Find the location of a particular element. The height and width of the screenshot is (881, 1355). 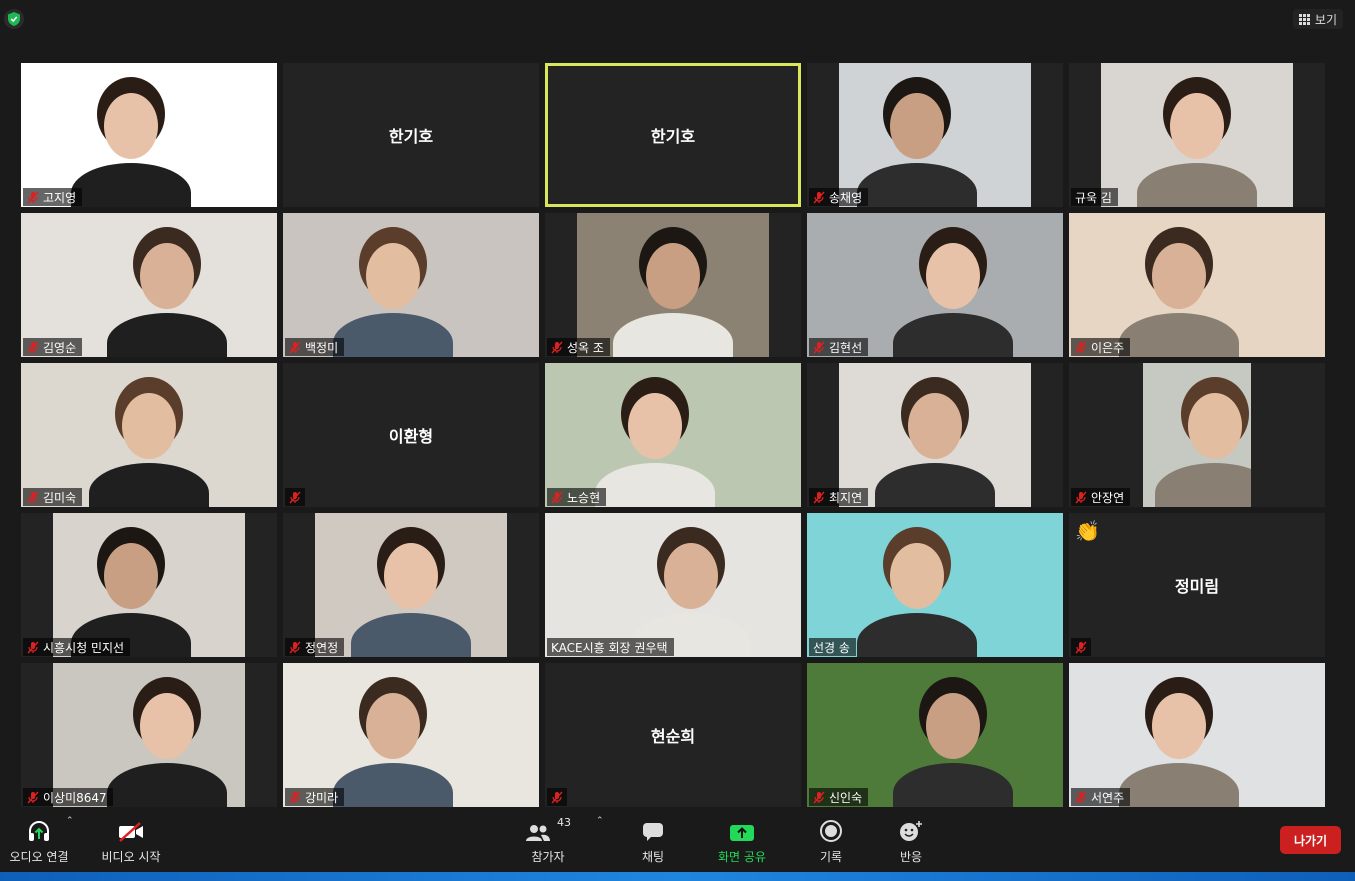

participants-options-caret: ⌃ is located at coordinates (600, 821).